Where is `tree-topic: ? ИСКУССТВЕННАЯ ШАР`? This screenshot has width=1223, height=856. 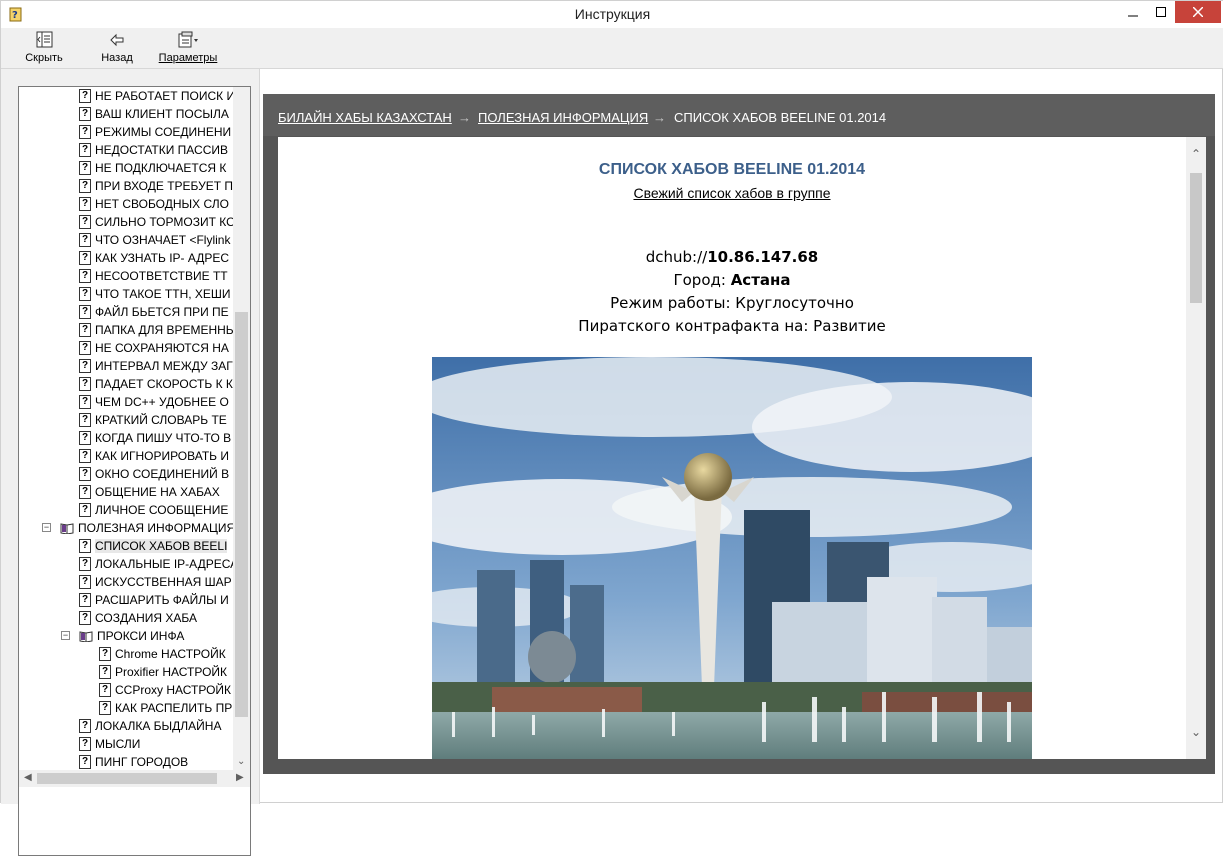
tree-topic: ? ИСКУССТВЕННАЯ ШАР is located at coordinates (155, 582).